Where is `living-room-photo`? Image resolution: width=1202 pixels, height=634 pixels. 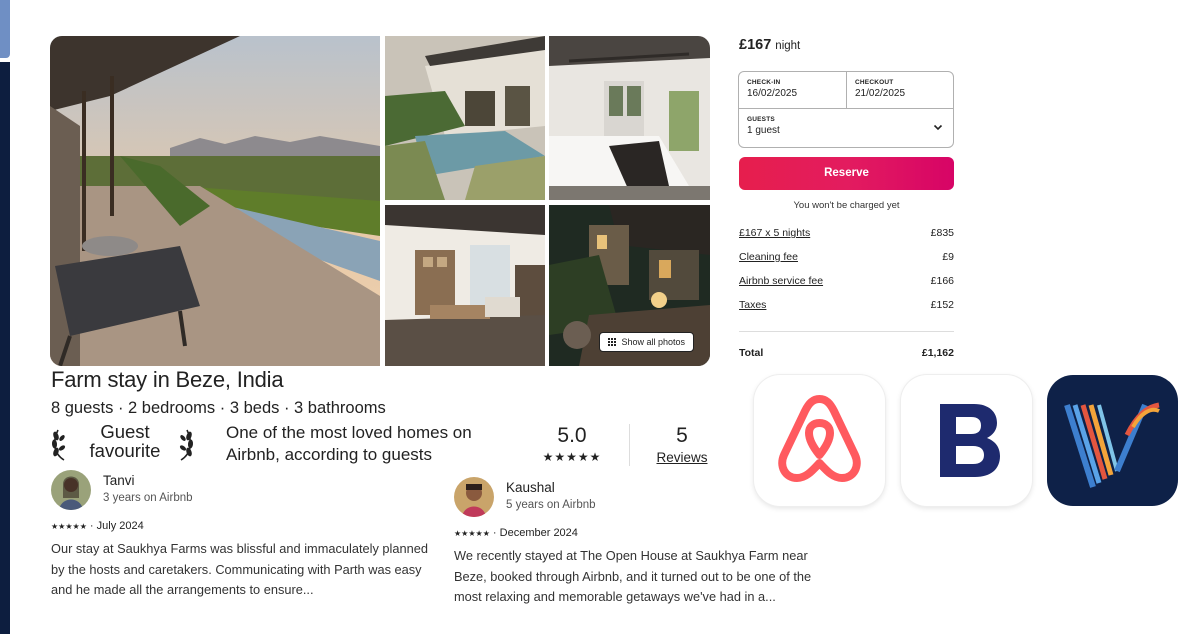
living-room-photo is located at coordinates (465, 285).